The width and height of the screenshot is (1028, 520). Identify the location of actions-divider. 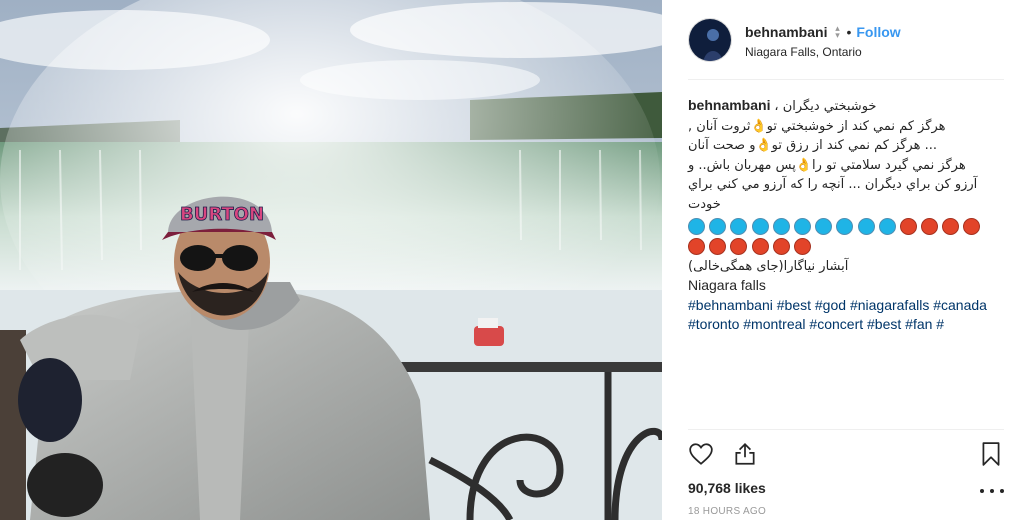
(846, 429).